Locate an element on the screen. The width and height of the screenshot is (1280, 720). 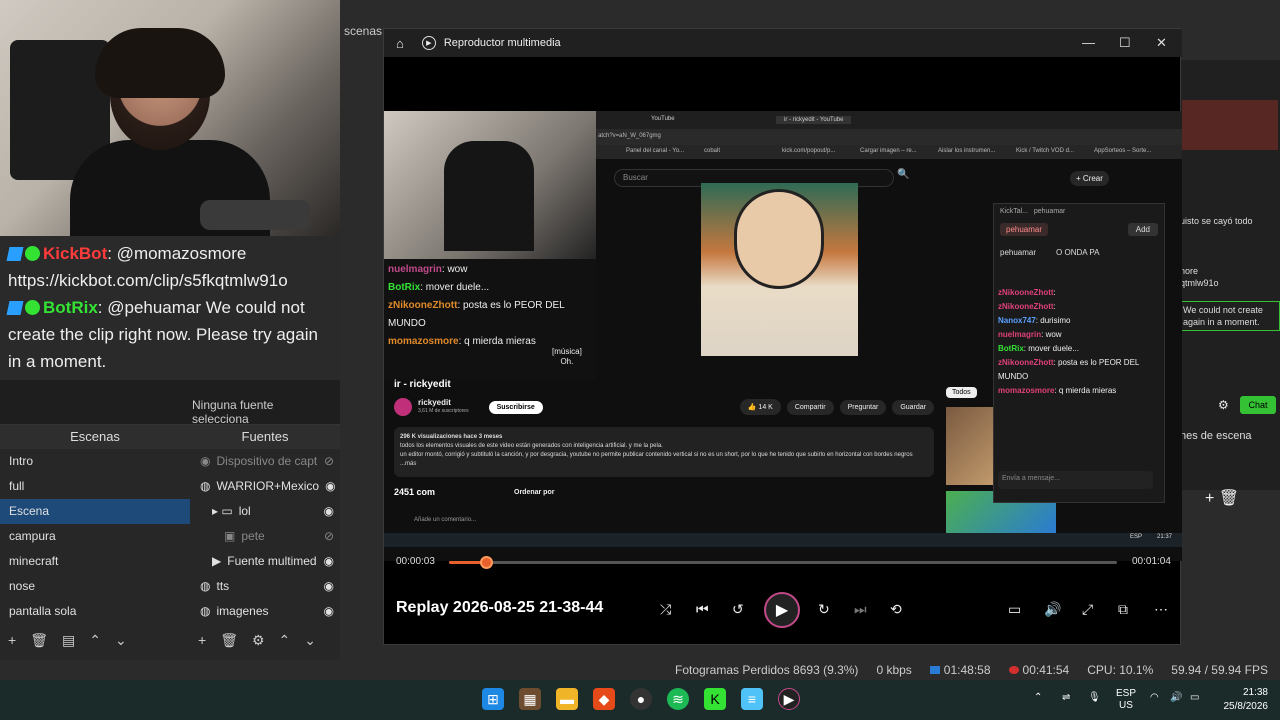
image-icon: ▣ is located at coordinates (230, 536).